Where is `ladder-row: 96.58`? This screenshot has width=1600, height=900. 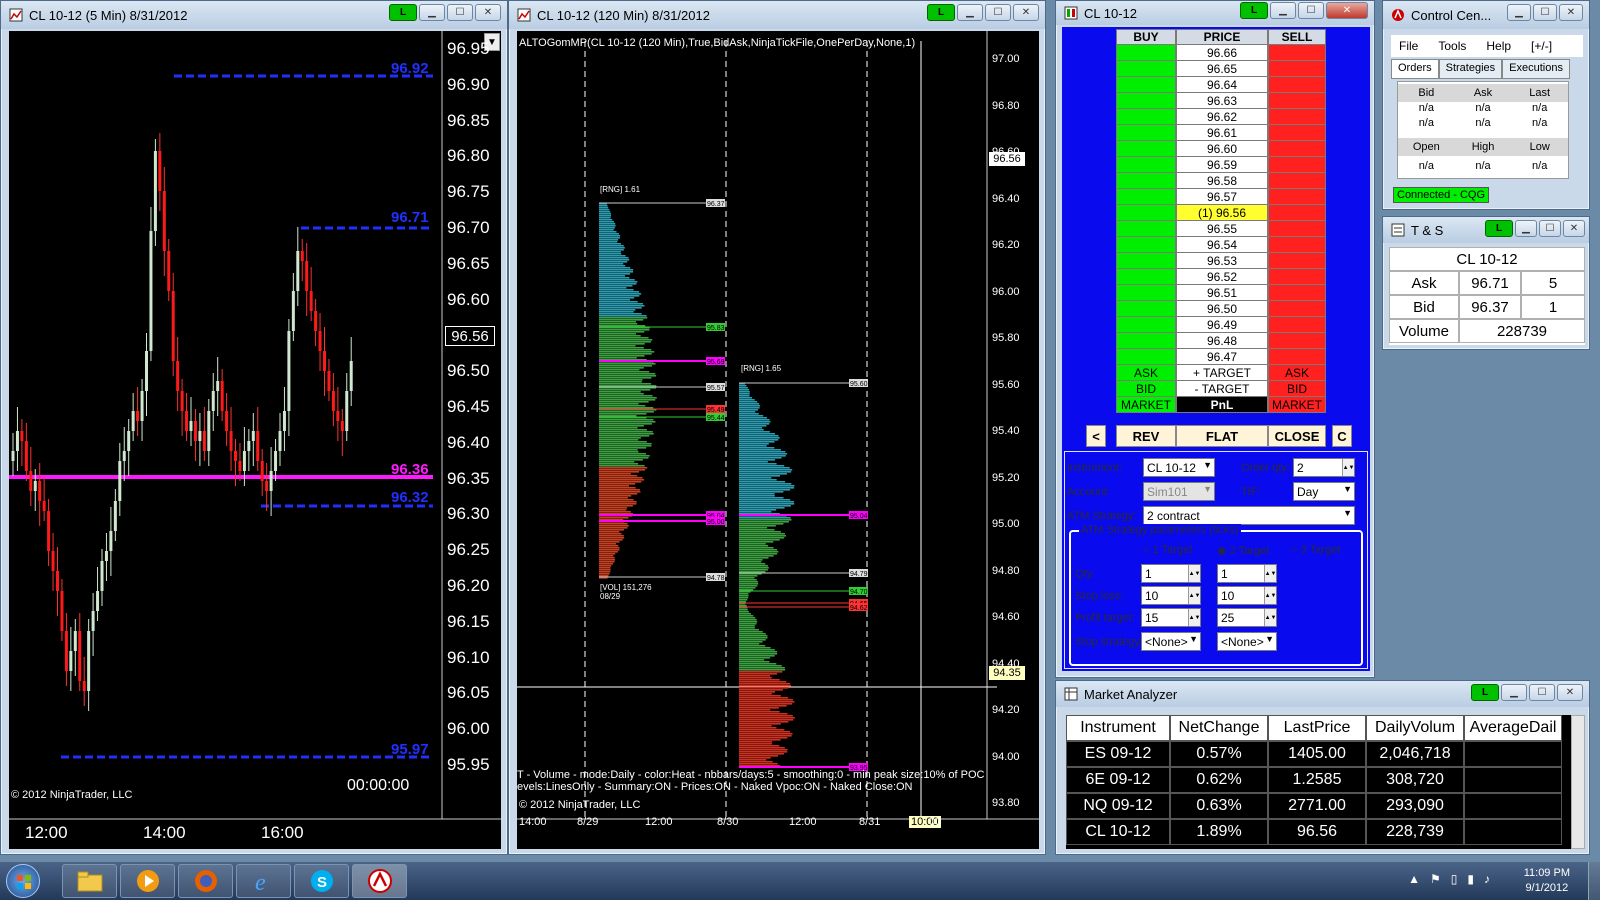
ladder-row: 96.58 is located at coordinates (1221, 181).